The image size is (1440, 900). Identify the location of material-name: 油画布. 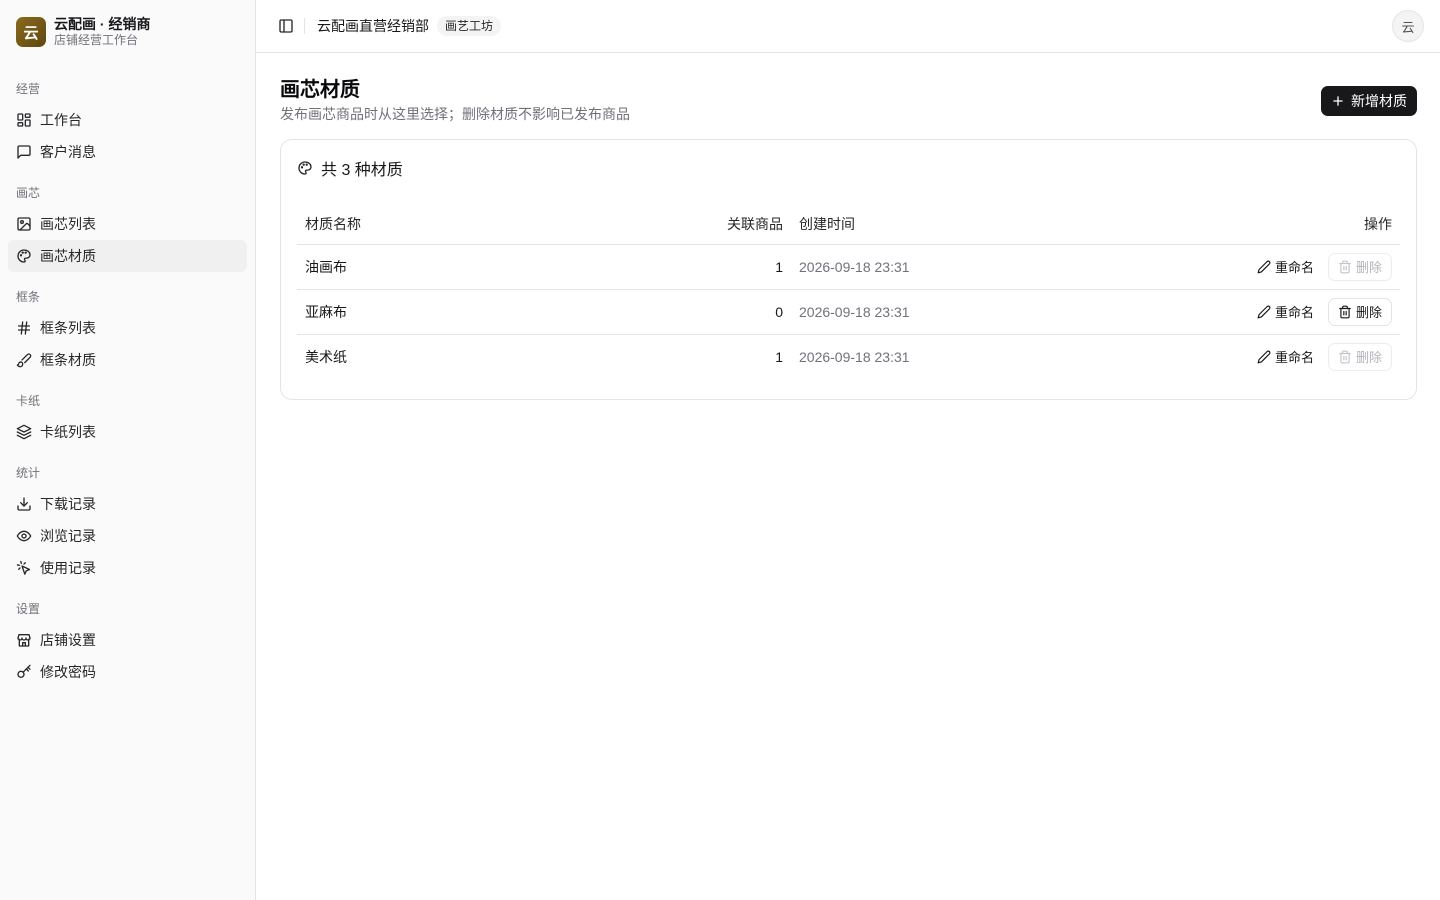
(499, 267).